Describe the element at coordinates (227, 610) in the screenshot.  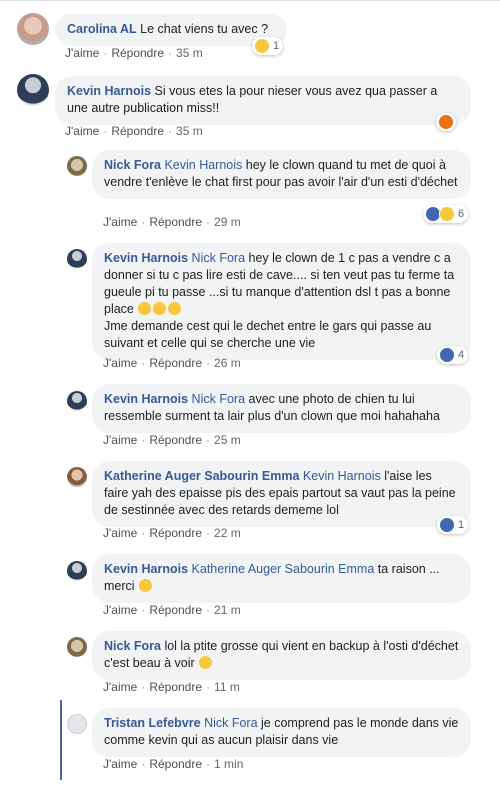
I see `timestamp: 21 m` at that location.